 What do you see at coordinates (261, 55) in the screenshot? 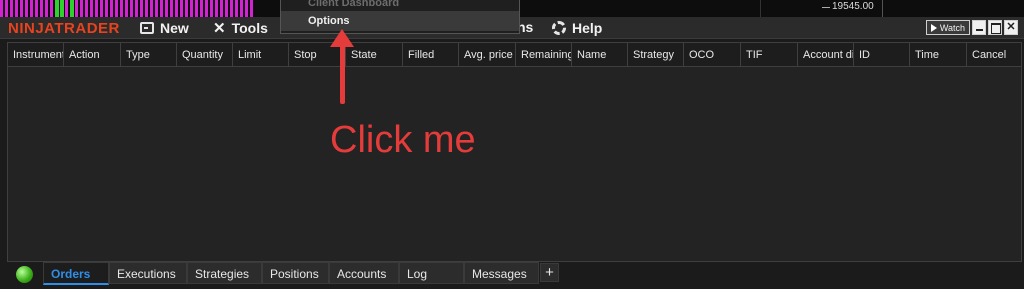
I see `column-header: Limit` at bounding box center [261, 55].